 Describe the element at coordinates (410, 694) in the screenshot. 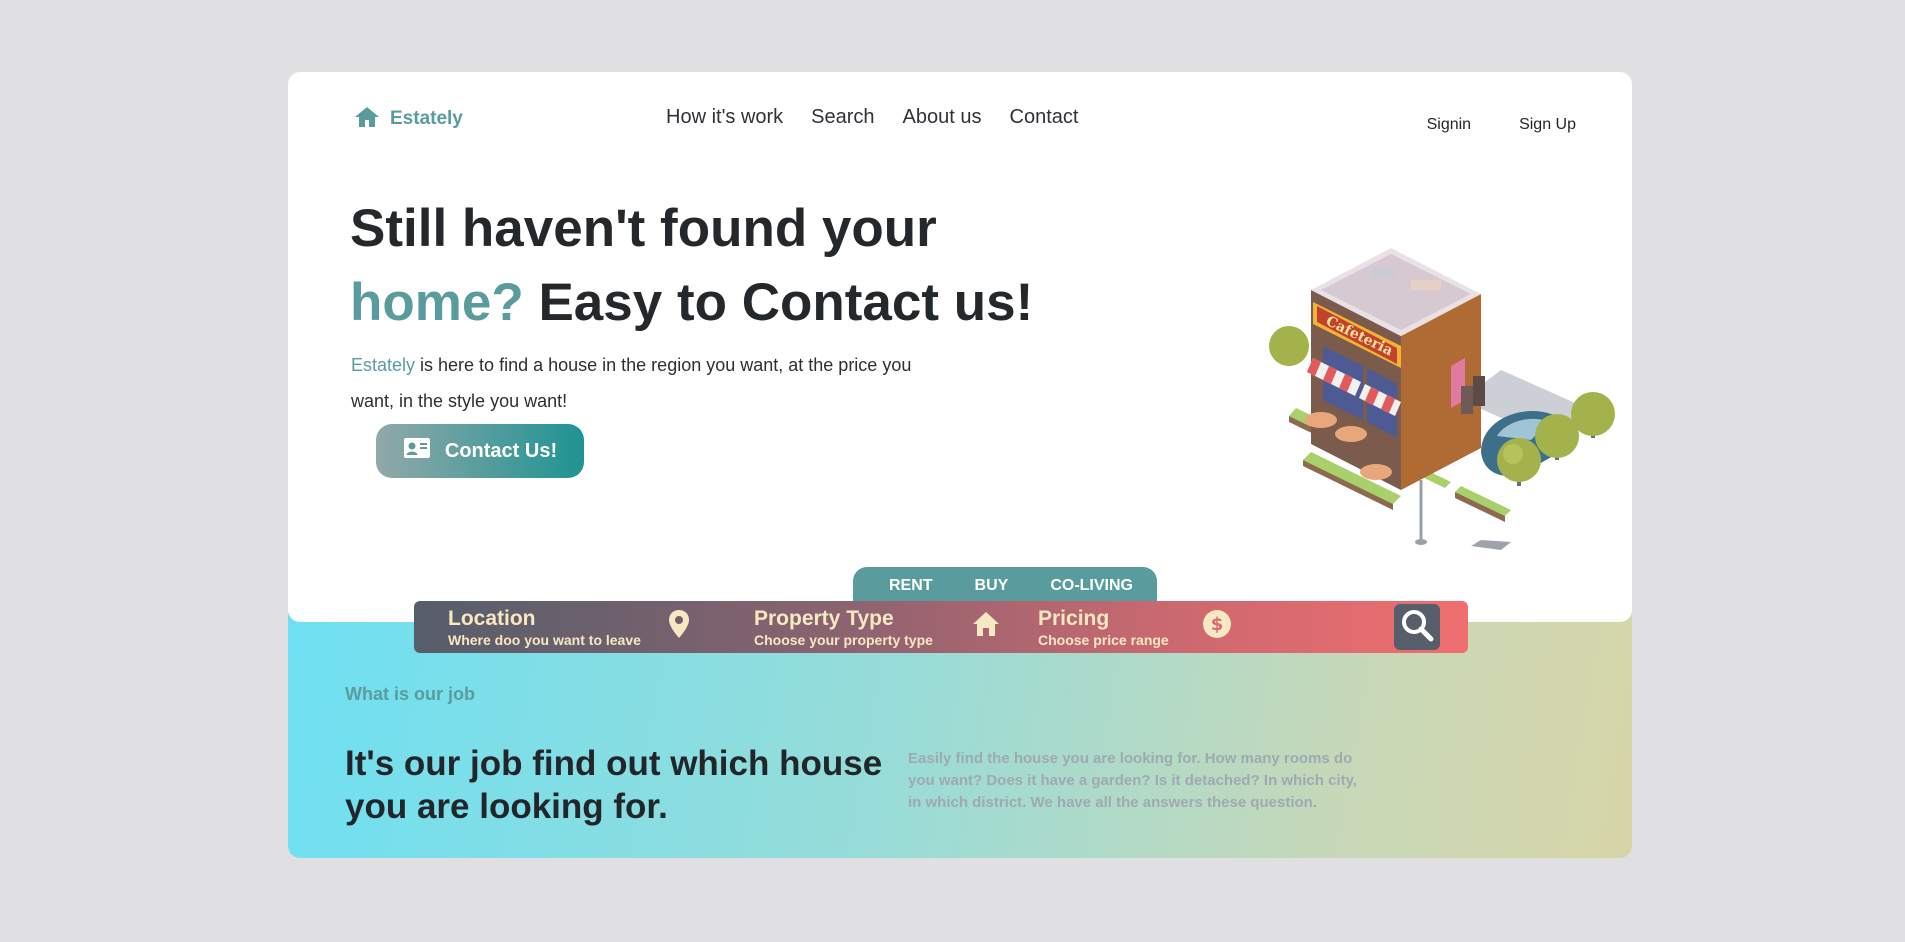

I see `job-eyebrow: What is our job` at that location.